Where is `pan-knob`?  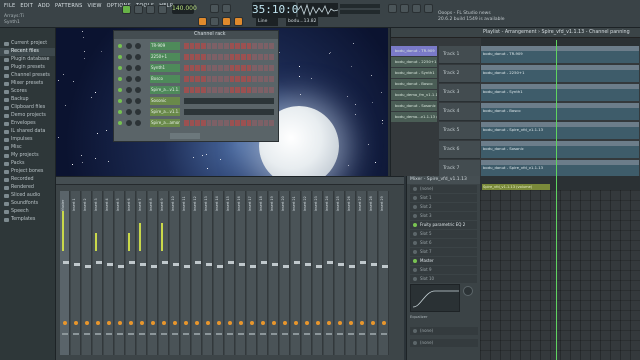 pan-knob is located at coordinates (129, 57).